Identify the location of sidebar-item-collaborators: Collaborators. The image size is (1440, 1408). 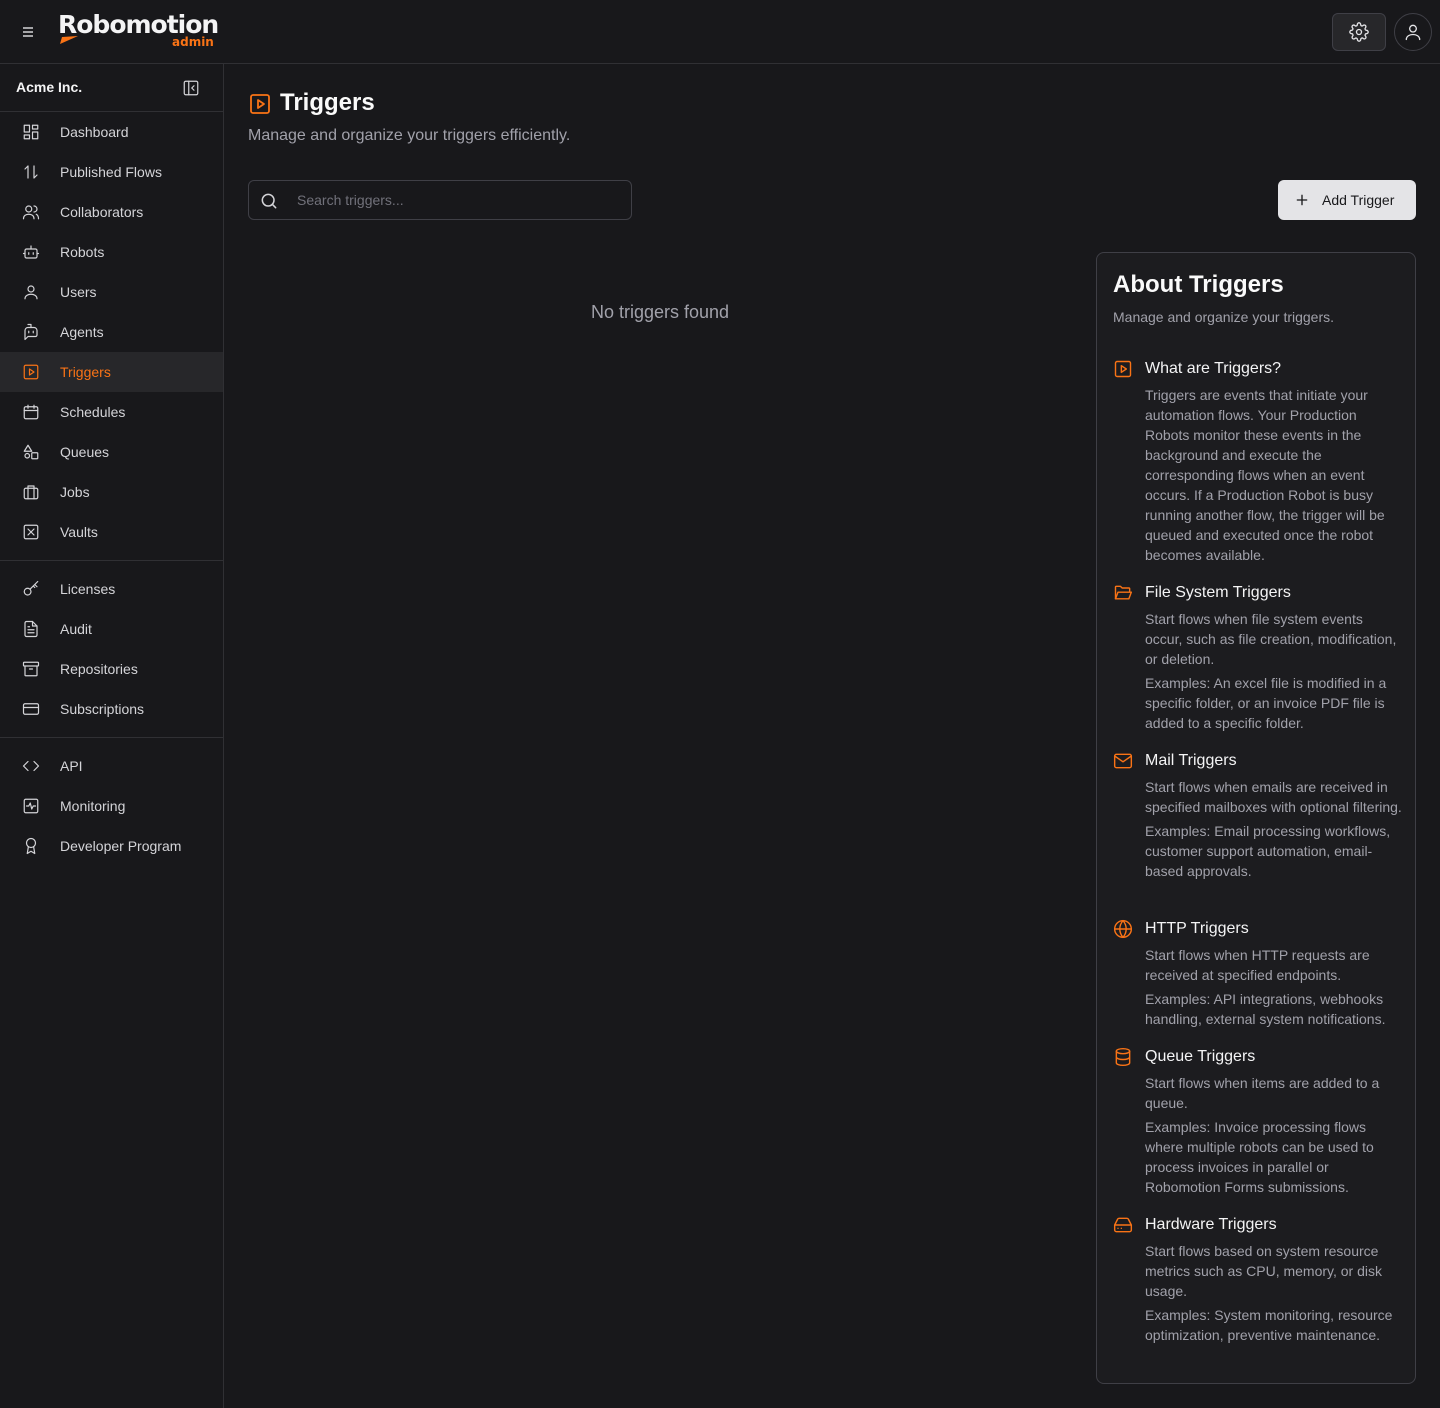
(111, 212).